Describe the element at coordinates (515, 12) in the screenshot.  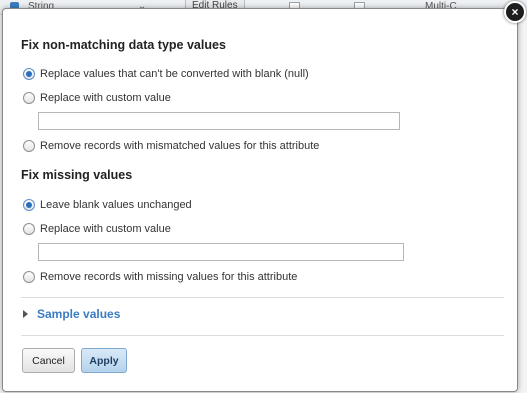
I see `close-icon: ×` at that location.